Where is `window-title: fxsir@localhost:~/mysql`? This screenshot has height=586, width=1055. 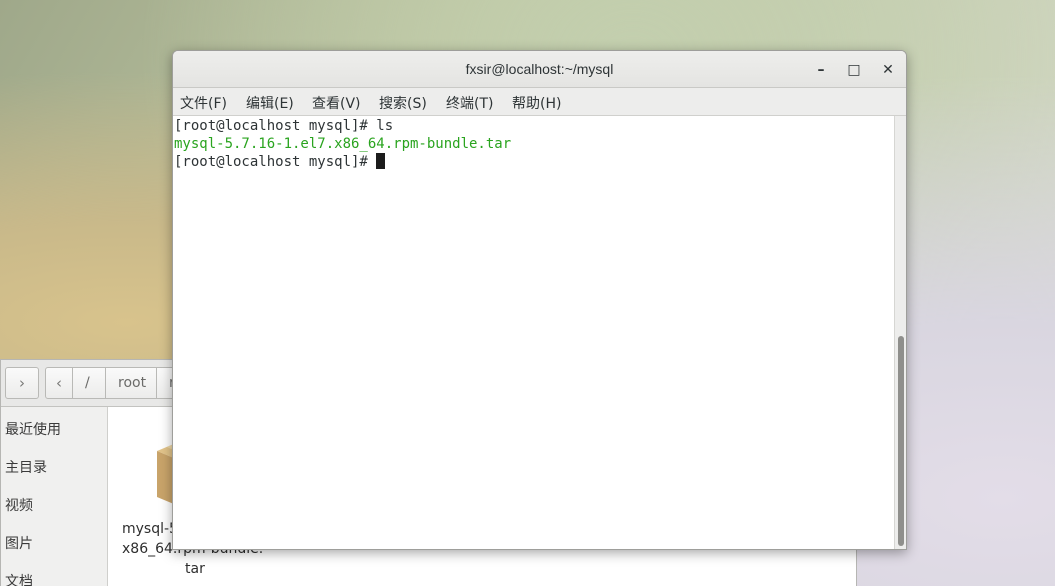
window-title: fxsir@localhost:~/mysql is located at coordinates (539, 69).